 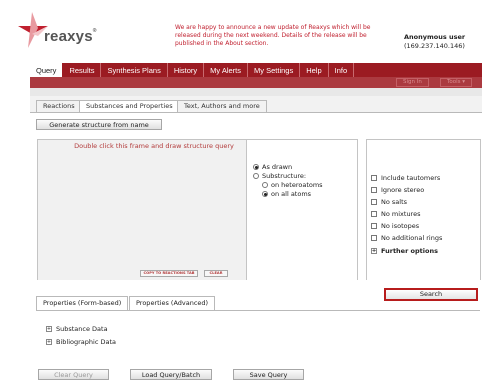 I want to click on as-drawn-label: As drawn, so click(x=277, y=167).